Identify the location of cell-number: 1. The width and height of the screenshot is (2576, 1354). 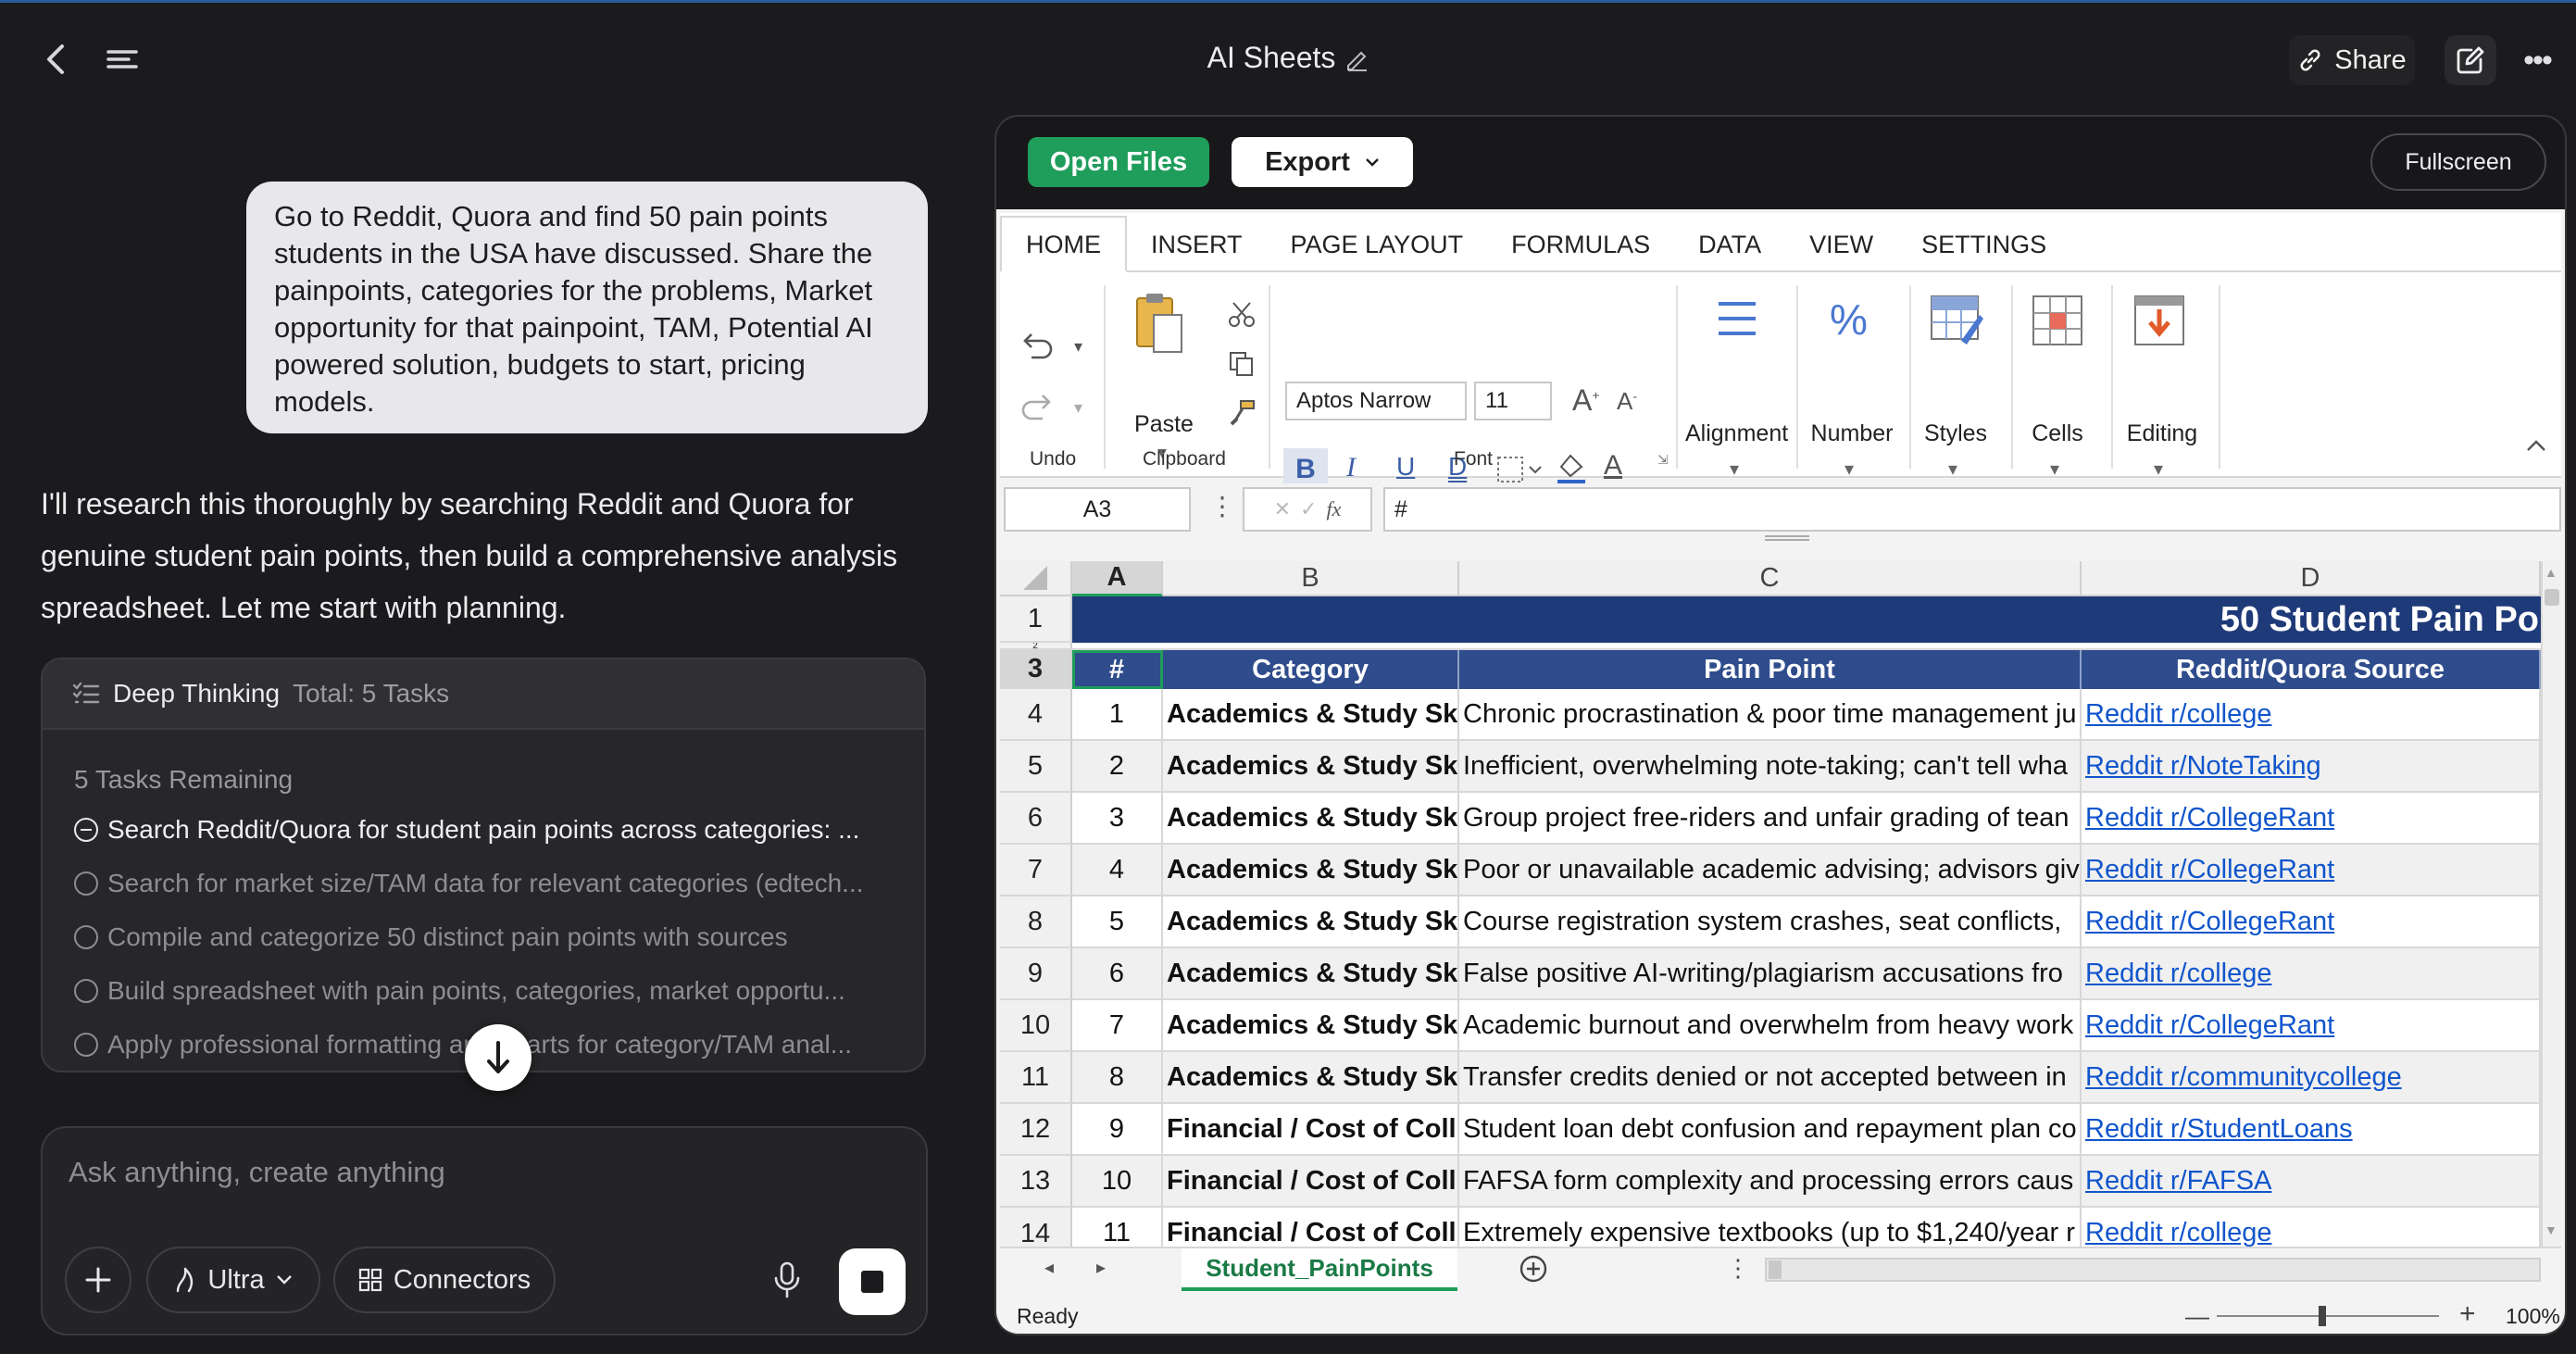
(1117, 715).